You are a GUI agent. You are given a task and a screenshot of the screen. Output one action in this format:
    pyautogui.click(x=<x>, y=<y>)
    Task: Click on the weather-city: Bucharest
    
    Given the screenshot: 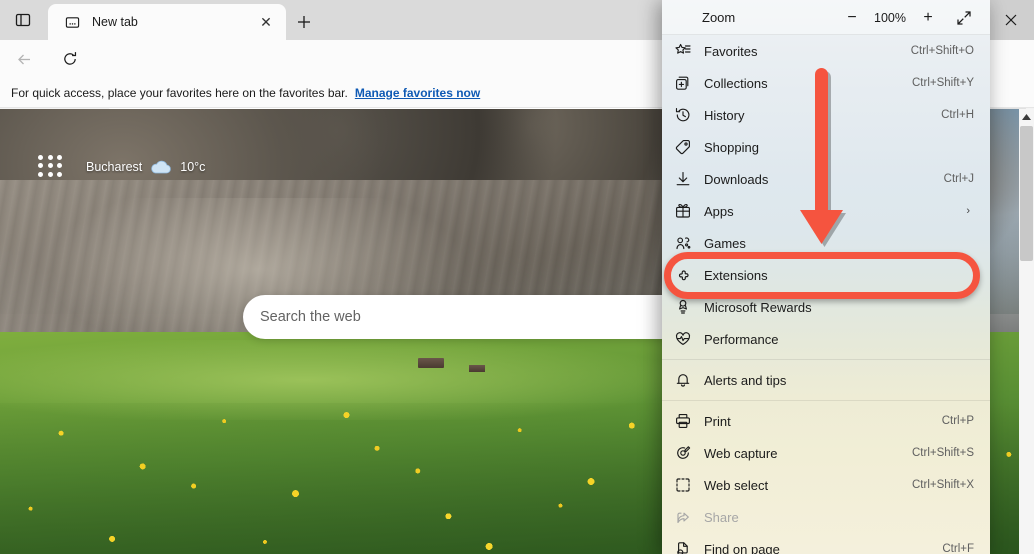 What is the action you would take?
    pyautogui.click(x=114, y=167)
    